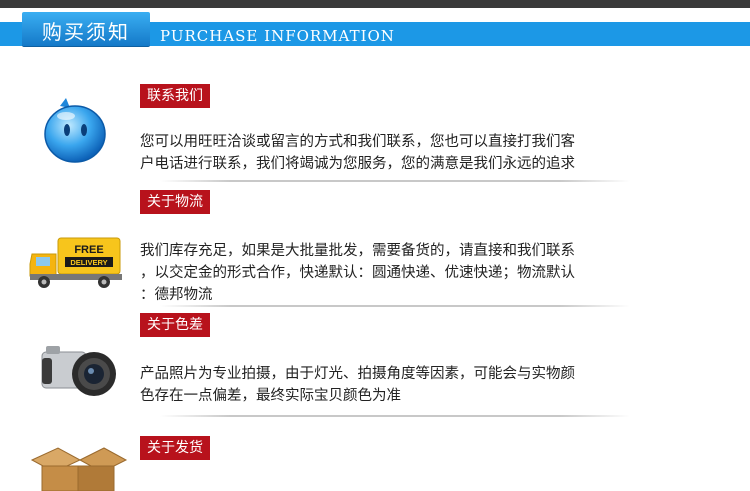 This screenshot has height=491, width=750. I want to click on title-tab: 购买须知, so click(86, 29).